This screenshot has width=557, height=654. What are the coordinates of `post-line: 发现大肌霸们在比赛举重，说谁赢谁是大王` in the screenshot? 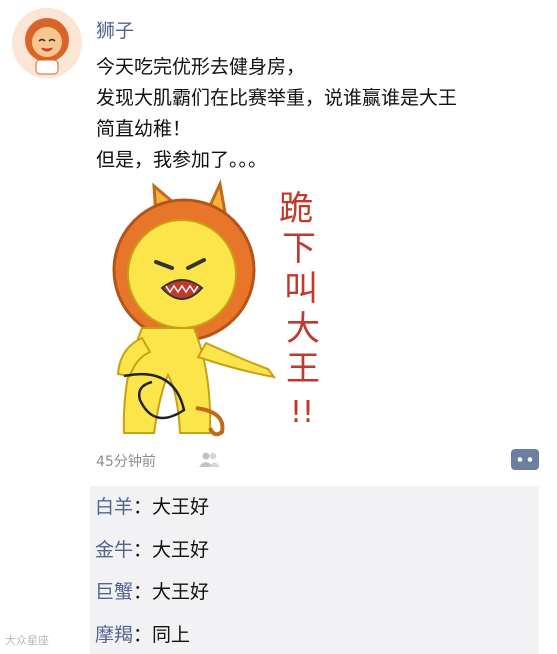 It's located at (277, 98).